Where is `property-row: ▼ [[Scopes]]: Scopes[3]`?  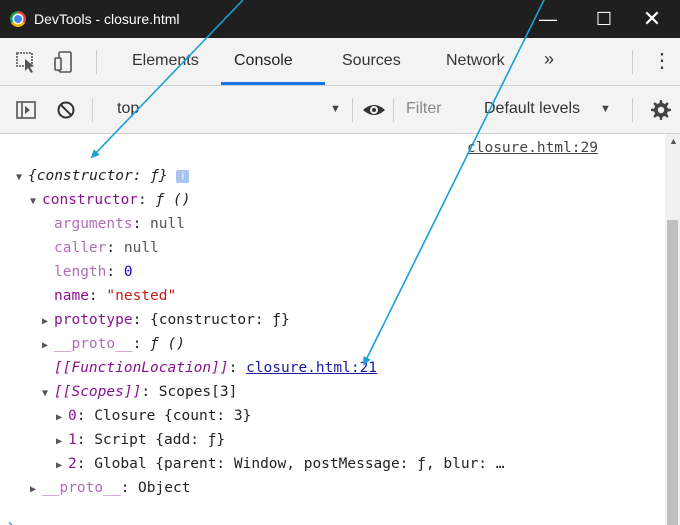 property-row: ▼ [[Scopes]]: Scopes[3] is located at coordinates (139, 392).